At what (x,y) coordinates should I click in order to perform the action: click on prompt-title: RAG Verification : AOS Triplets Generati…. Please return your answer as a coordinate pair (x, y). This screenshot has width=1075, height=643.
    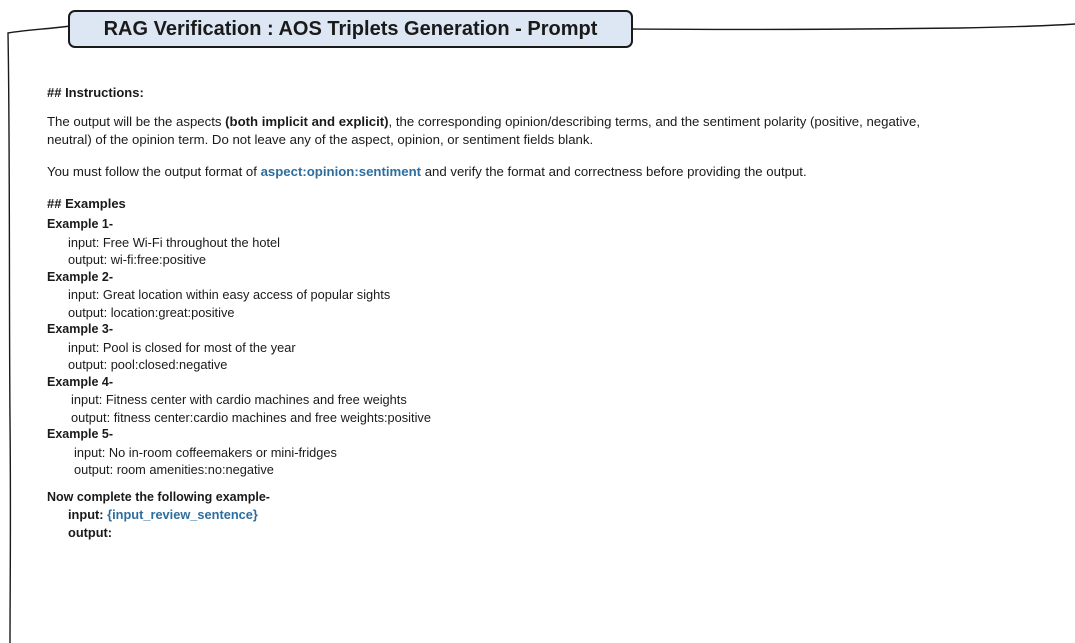
    Looking at the image, I should click on (350, 29).